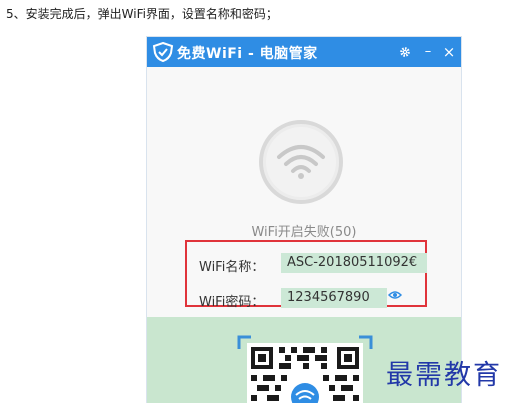  What do you see at coordinates (232, 267) in the screenshot?
I see `wifi-name-label: WiFi名称：` at bounding box center [232, 267].